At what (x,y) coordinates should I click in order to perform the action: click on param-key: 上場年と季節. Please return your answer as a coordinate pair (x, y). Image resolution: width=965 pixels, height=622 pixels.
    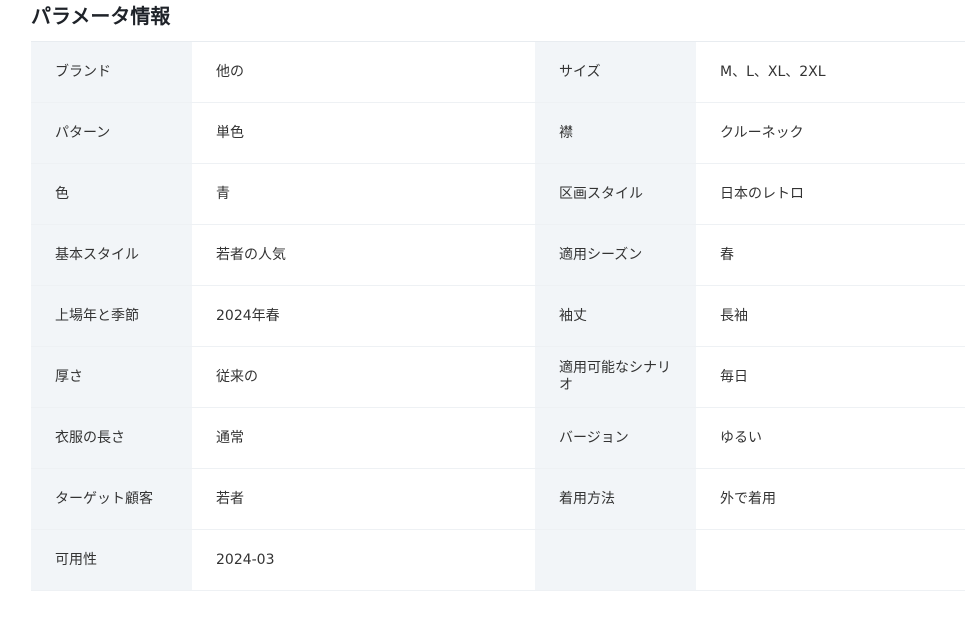
    Looking at the image, I should click on (111, 316).